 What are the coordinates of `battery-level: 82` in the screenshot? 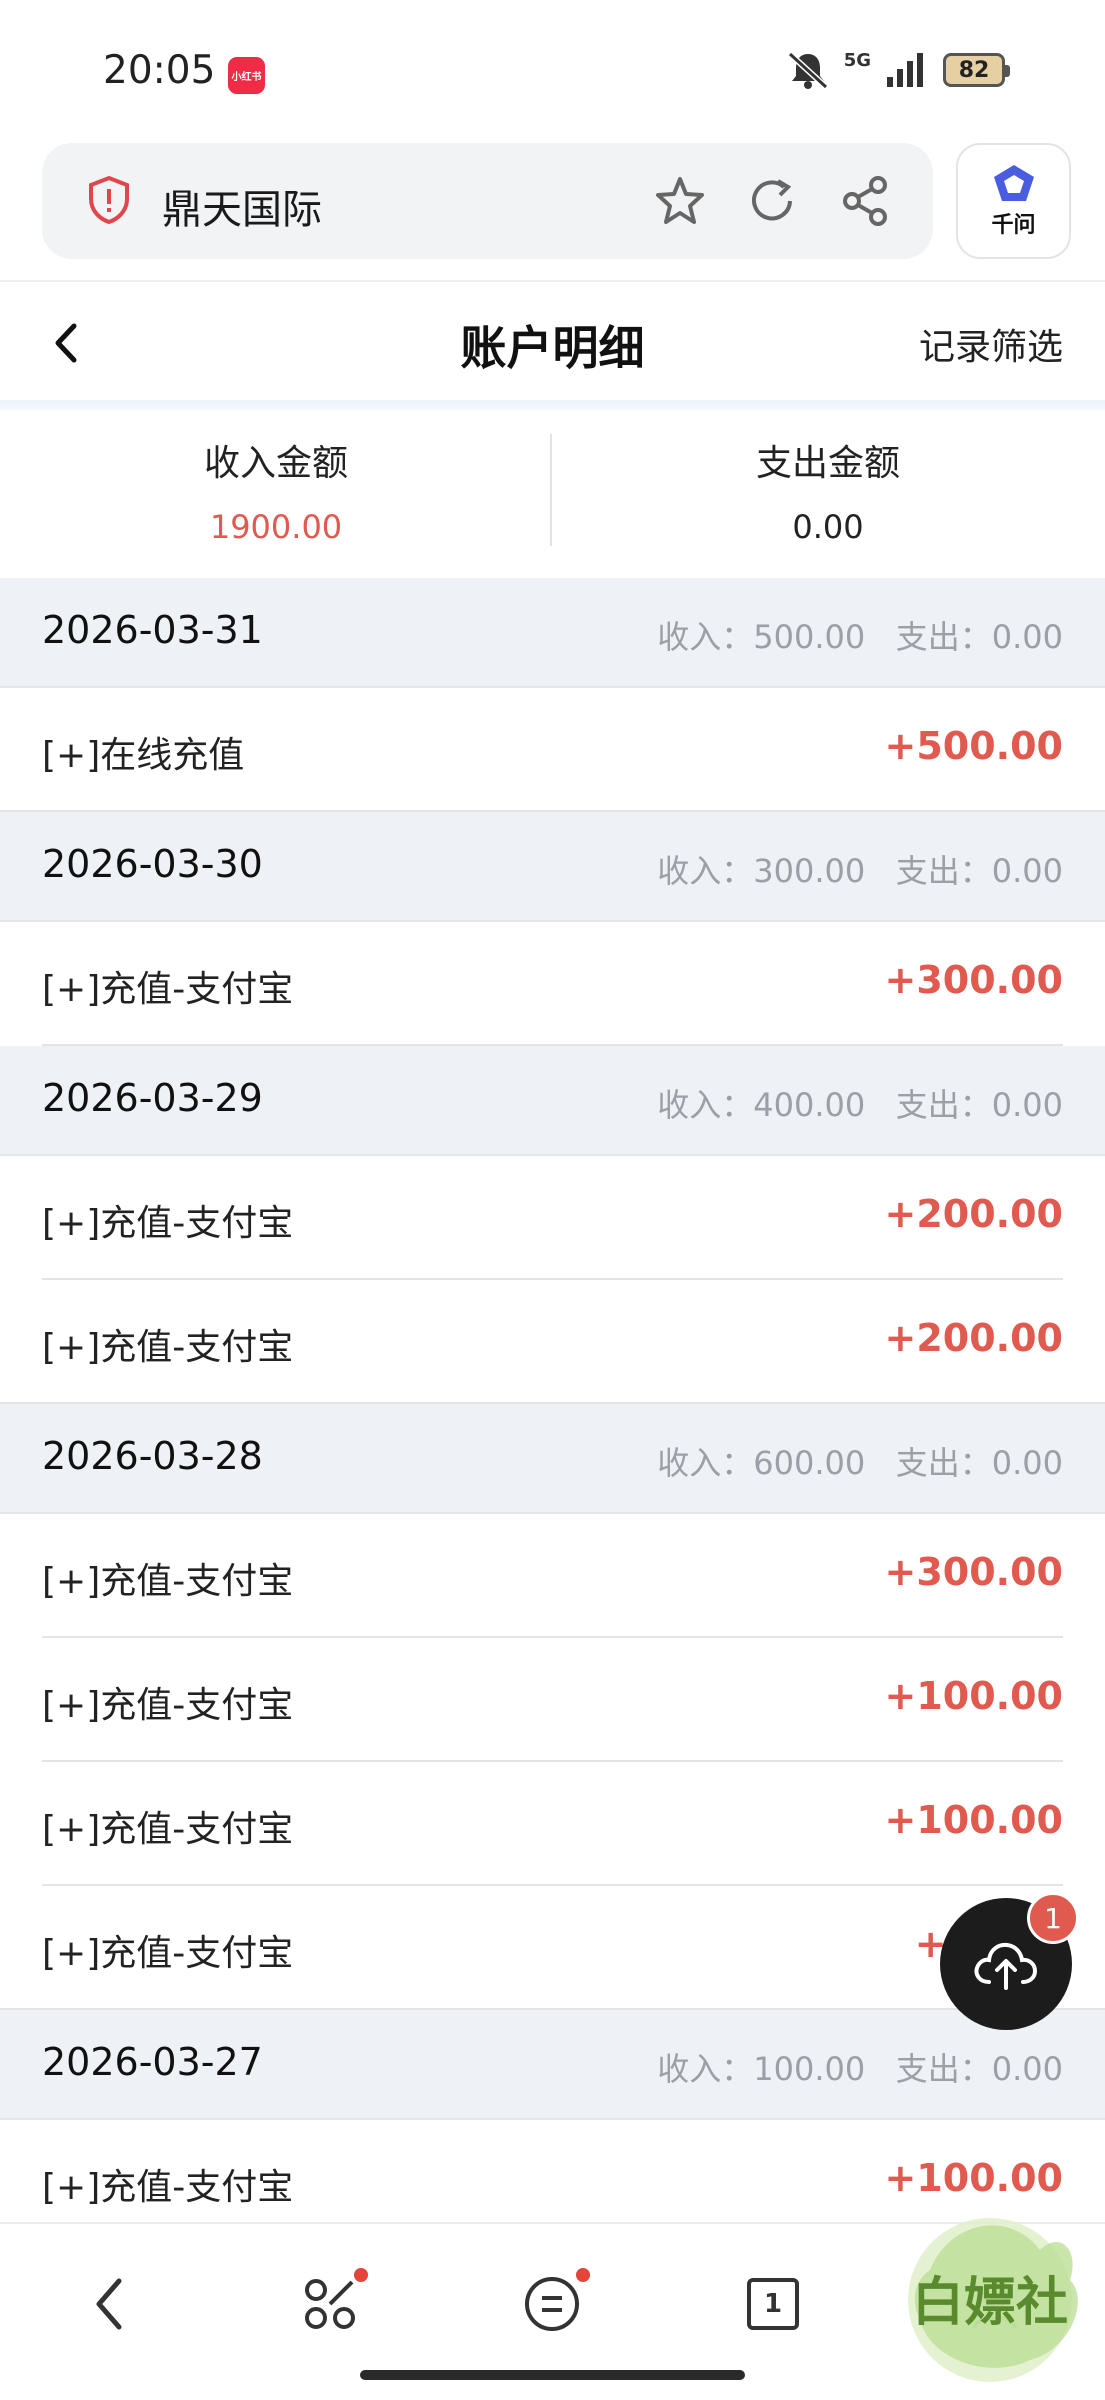 It's located at (974, 70).